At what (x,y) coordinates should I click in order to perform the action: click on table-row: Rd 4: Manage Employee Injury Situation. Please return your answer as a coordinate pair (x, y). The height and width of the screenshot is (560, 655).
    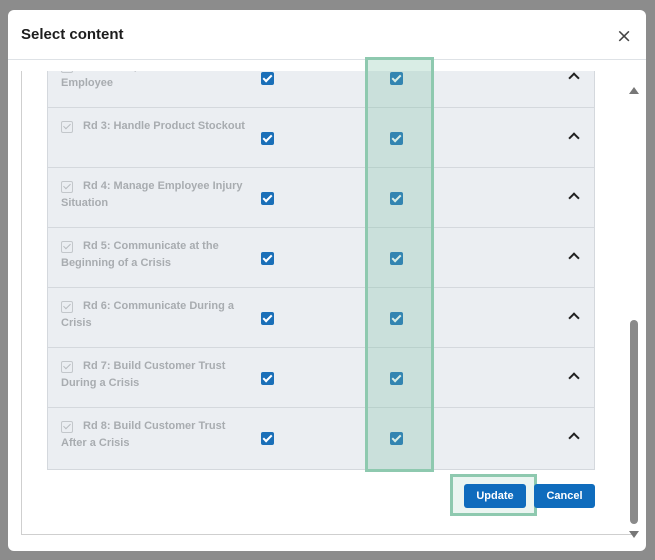
    Looking at the image, I should click on (321, 198).